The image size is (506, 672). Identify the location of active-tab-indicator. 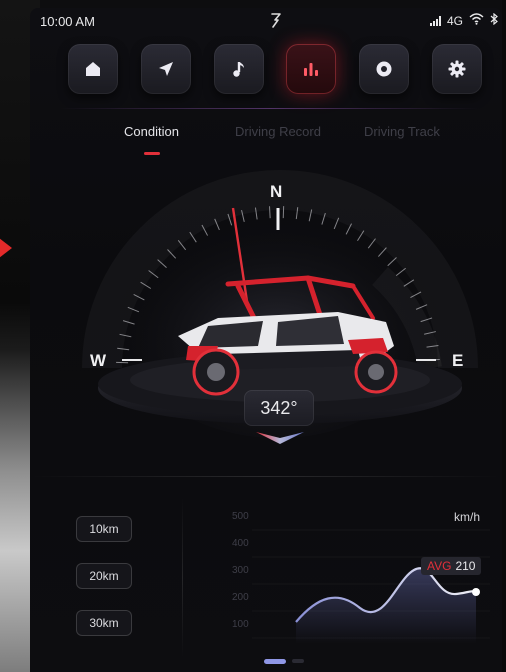
(152, 153).